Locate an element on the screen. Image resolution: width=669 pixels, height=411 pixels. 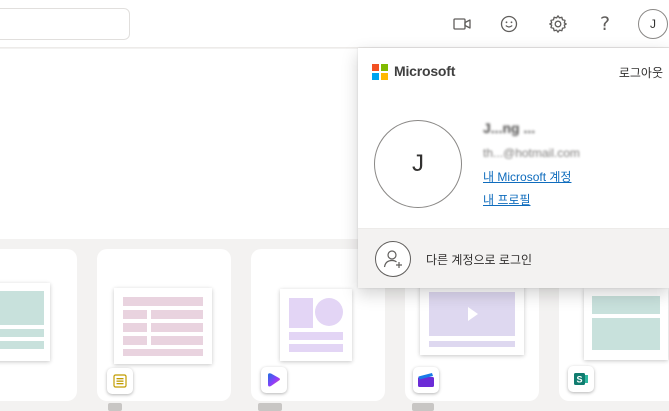
my-profile-link: 내 프로필 is located at coordinates (507, 199).